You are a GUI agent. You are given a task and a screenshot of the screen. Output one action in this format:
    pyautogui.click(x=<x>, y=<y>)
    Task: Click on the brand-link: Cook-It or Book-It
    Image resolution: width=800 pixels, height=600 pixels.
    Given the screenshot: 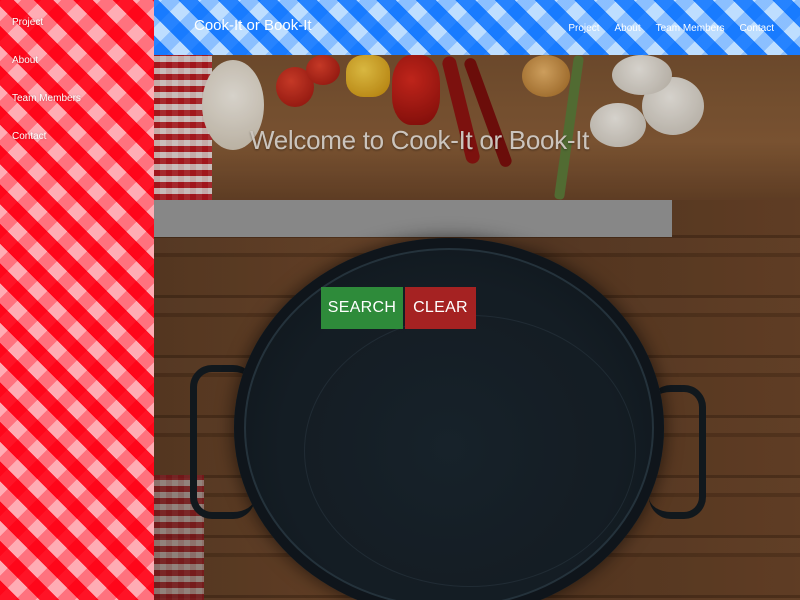 What is the action you would take?
    pyautogui.click(x=253, y=25)
    